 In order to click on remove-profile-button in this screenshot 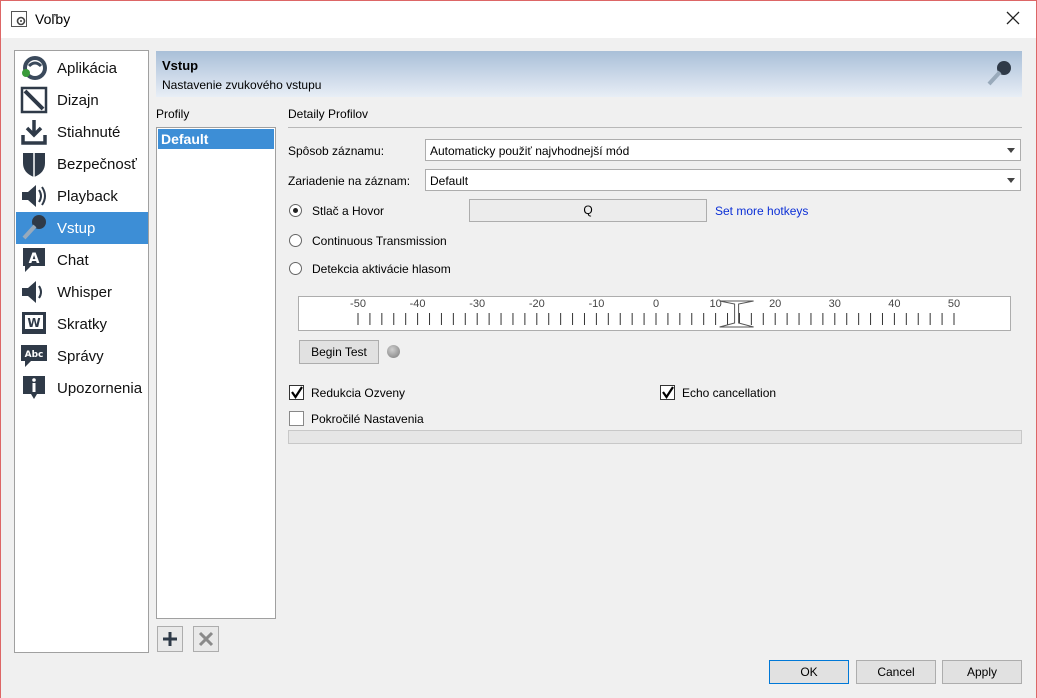, I will do `click(206, 639)`.